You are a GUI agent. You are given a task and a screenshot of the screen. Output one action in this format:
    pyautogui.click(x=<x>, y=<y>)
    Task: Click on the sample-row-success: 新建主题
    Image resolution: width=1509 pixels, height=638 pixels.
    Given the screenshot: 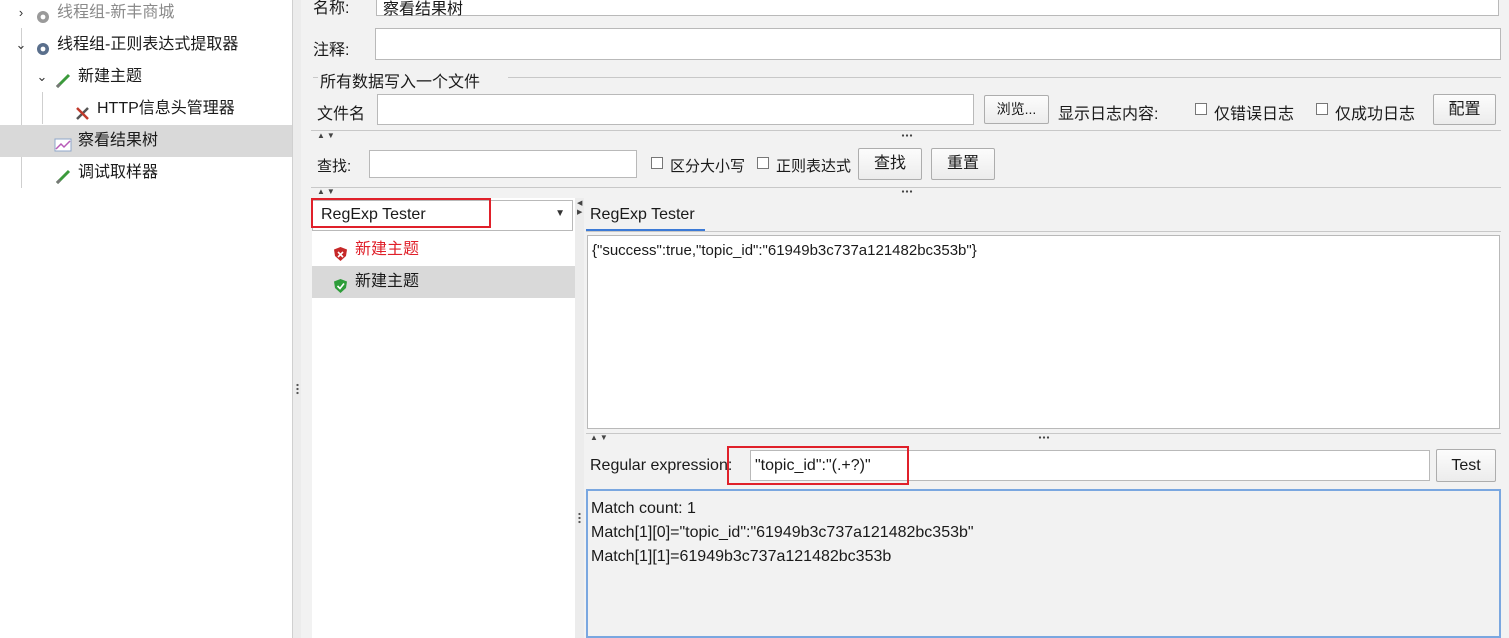 What is the action you would take?
    pyautogui.click(x=443, y=282)
    